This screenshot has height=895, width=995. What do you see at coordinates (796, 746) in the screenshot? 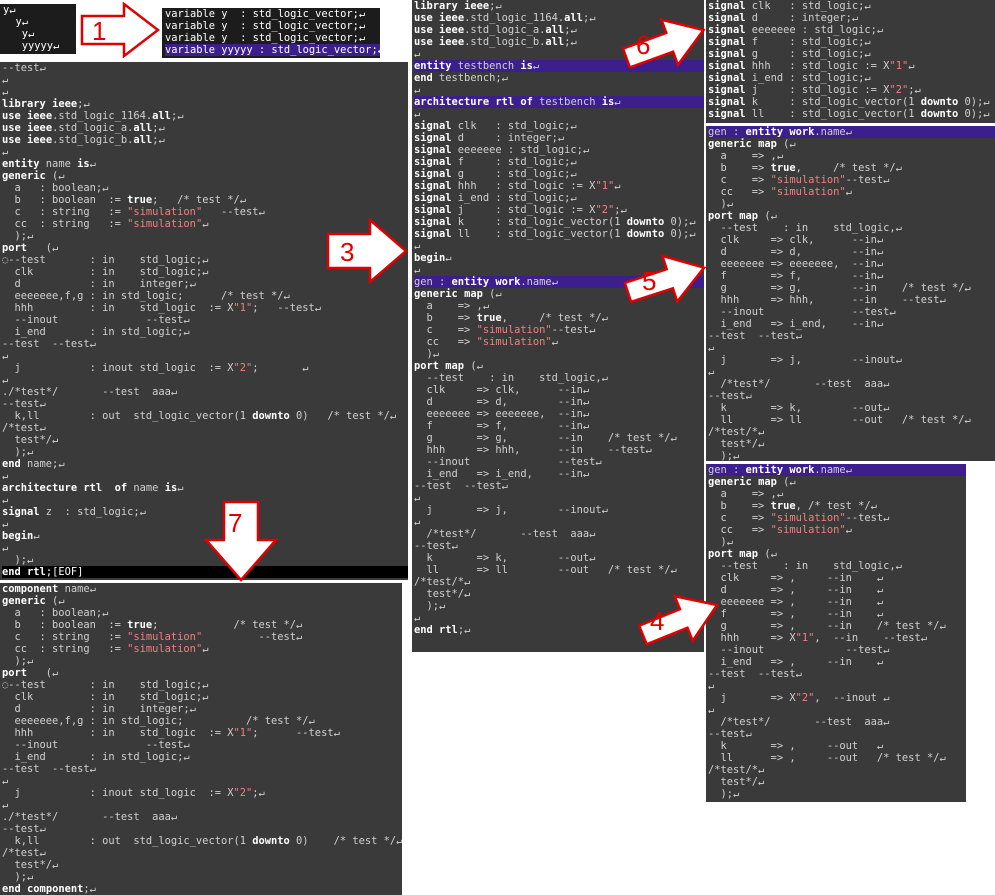
I see `code-line: k => , --out ↵` at bounding box center [796, 746].